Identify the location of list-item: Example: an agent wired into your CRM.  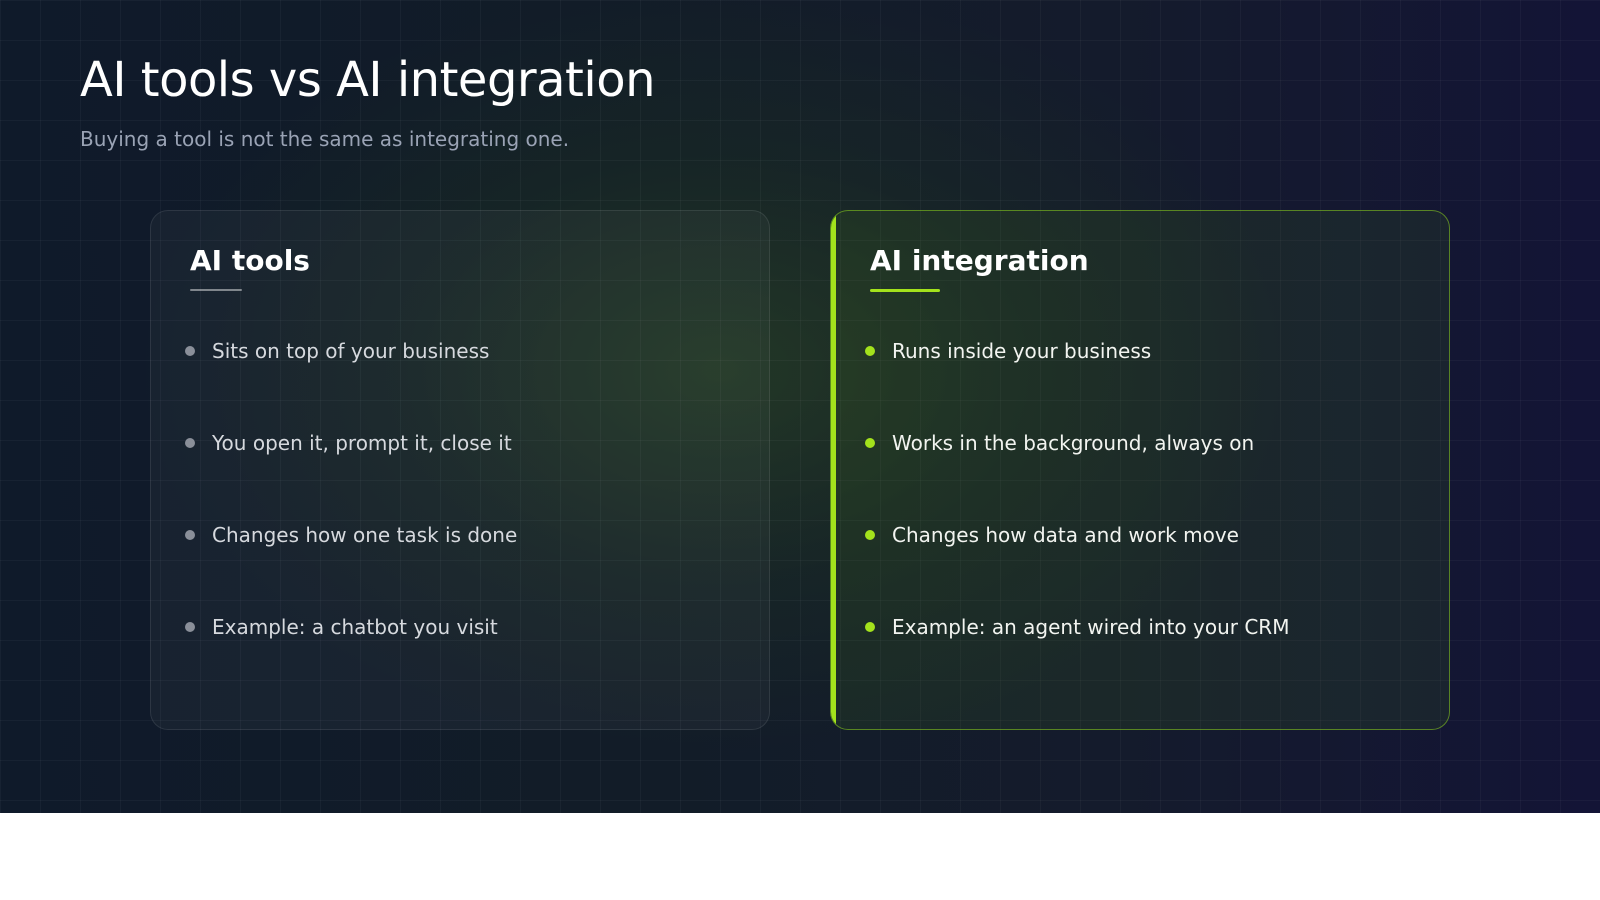
(1077, 661).